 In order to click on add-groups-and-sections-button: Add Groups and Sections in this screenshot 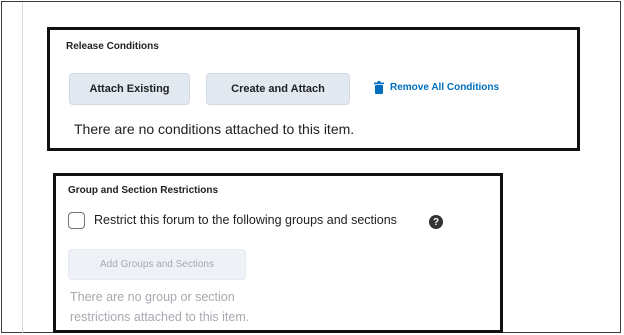, I will do `click(157, 264)`.